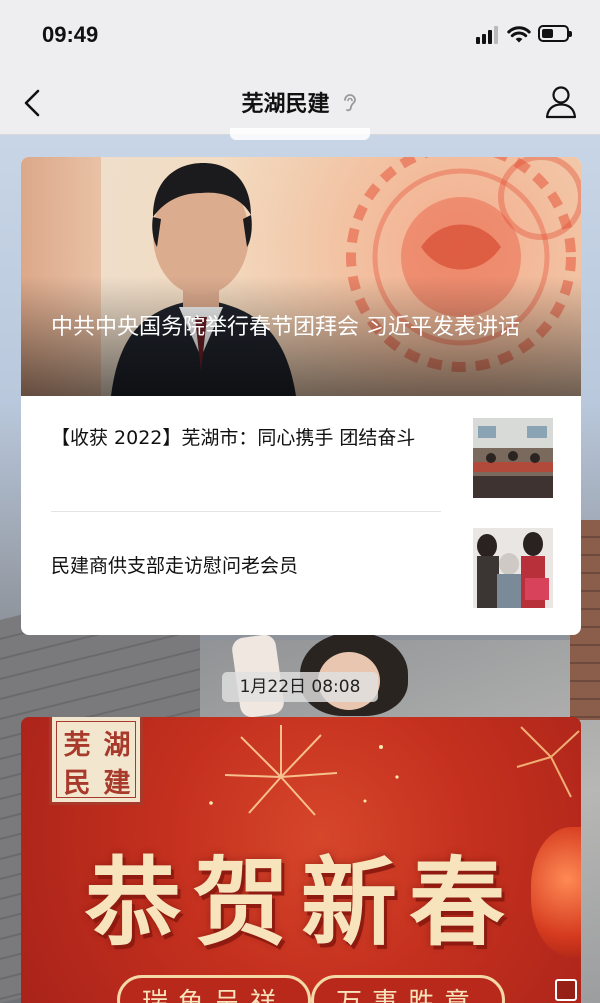 The image size is (600, 1003). Describe the element at coordinates (175, 566) in the screenshot. I see `list-item-title: 民建商供支部走访慰问老会员` at that location.